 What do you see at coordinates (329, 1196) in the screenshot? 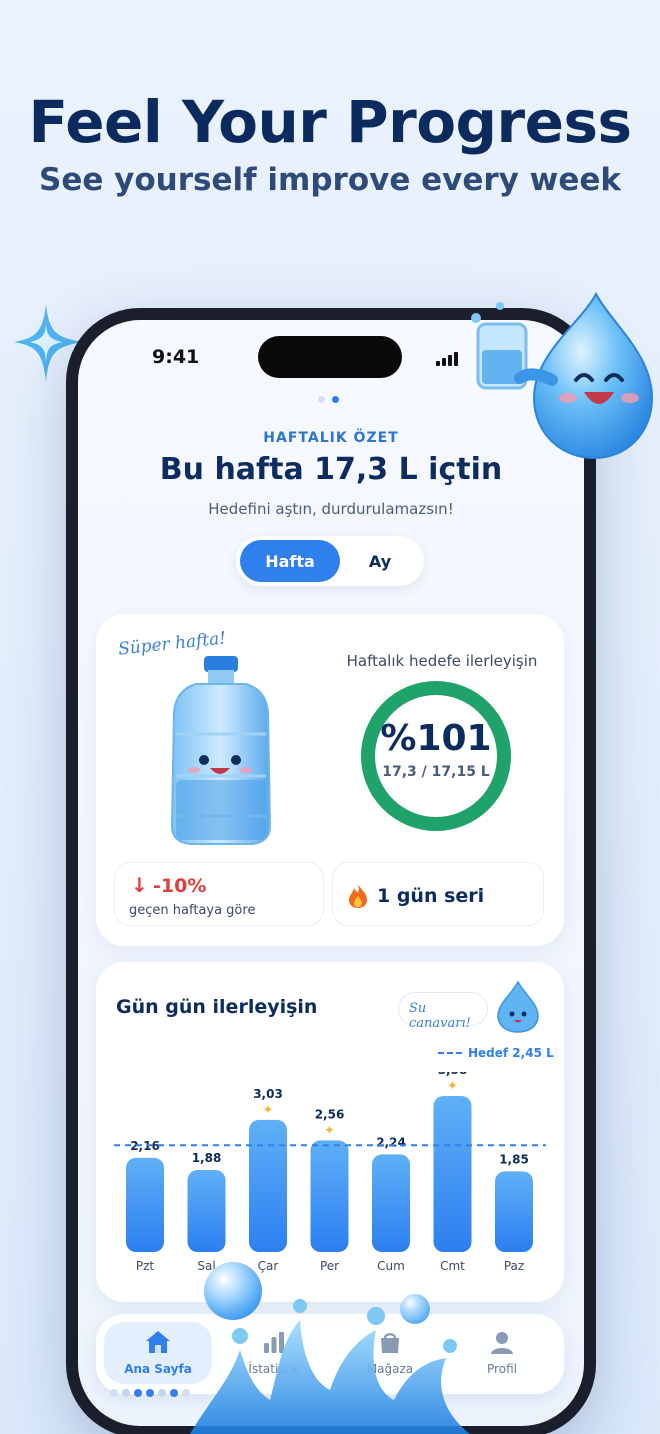
I see `bar-Per` at bounding box center [329, 1196].